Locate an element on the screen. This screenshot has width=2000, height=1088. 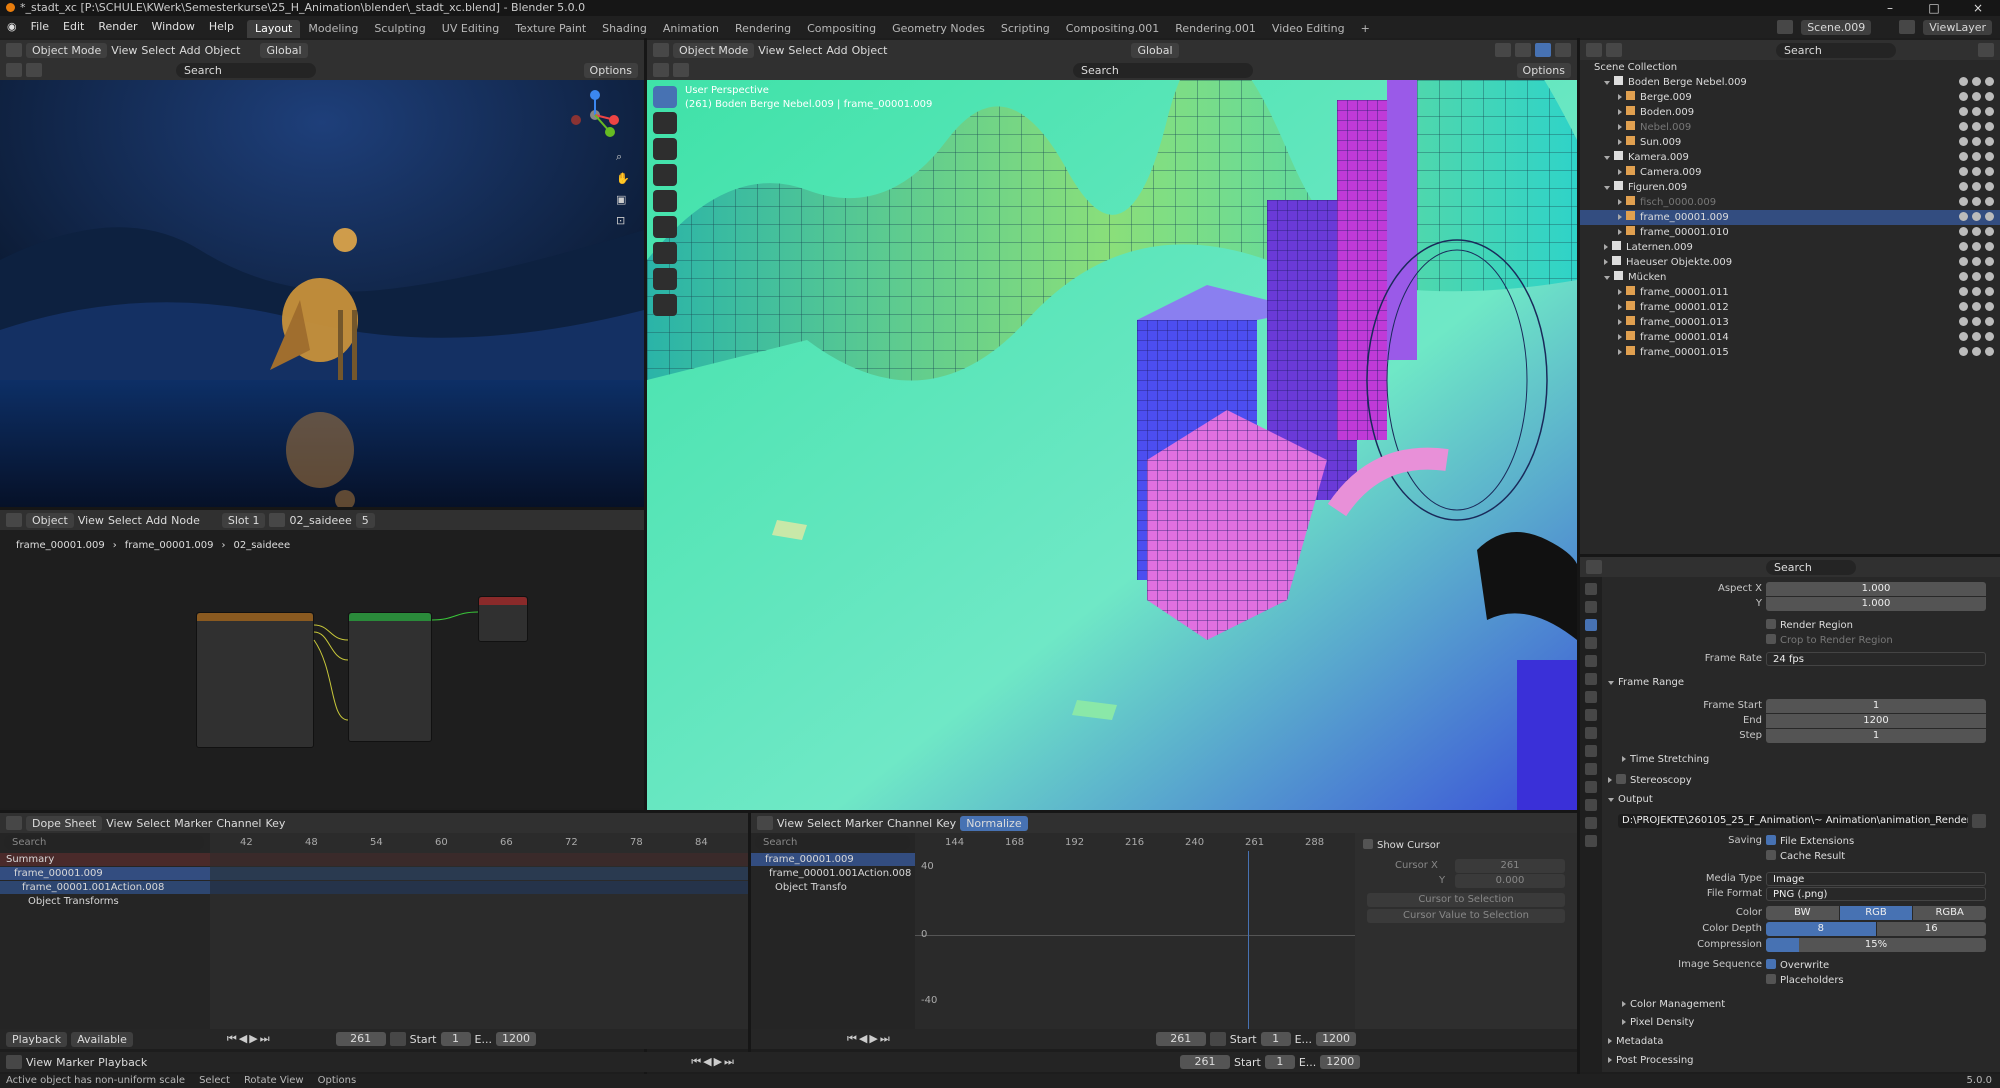
crop-region-checkbox: Crop to Render Region is located at coordinates (1829, 640).